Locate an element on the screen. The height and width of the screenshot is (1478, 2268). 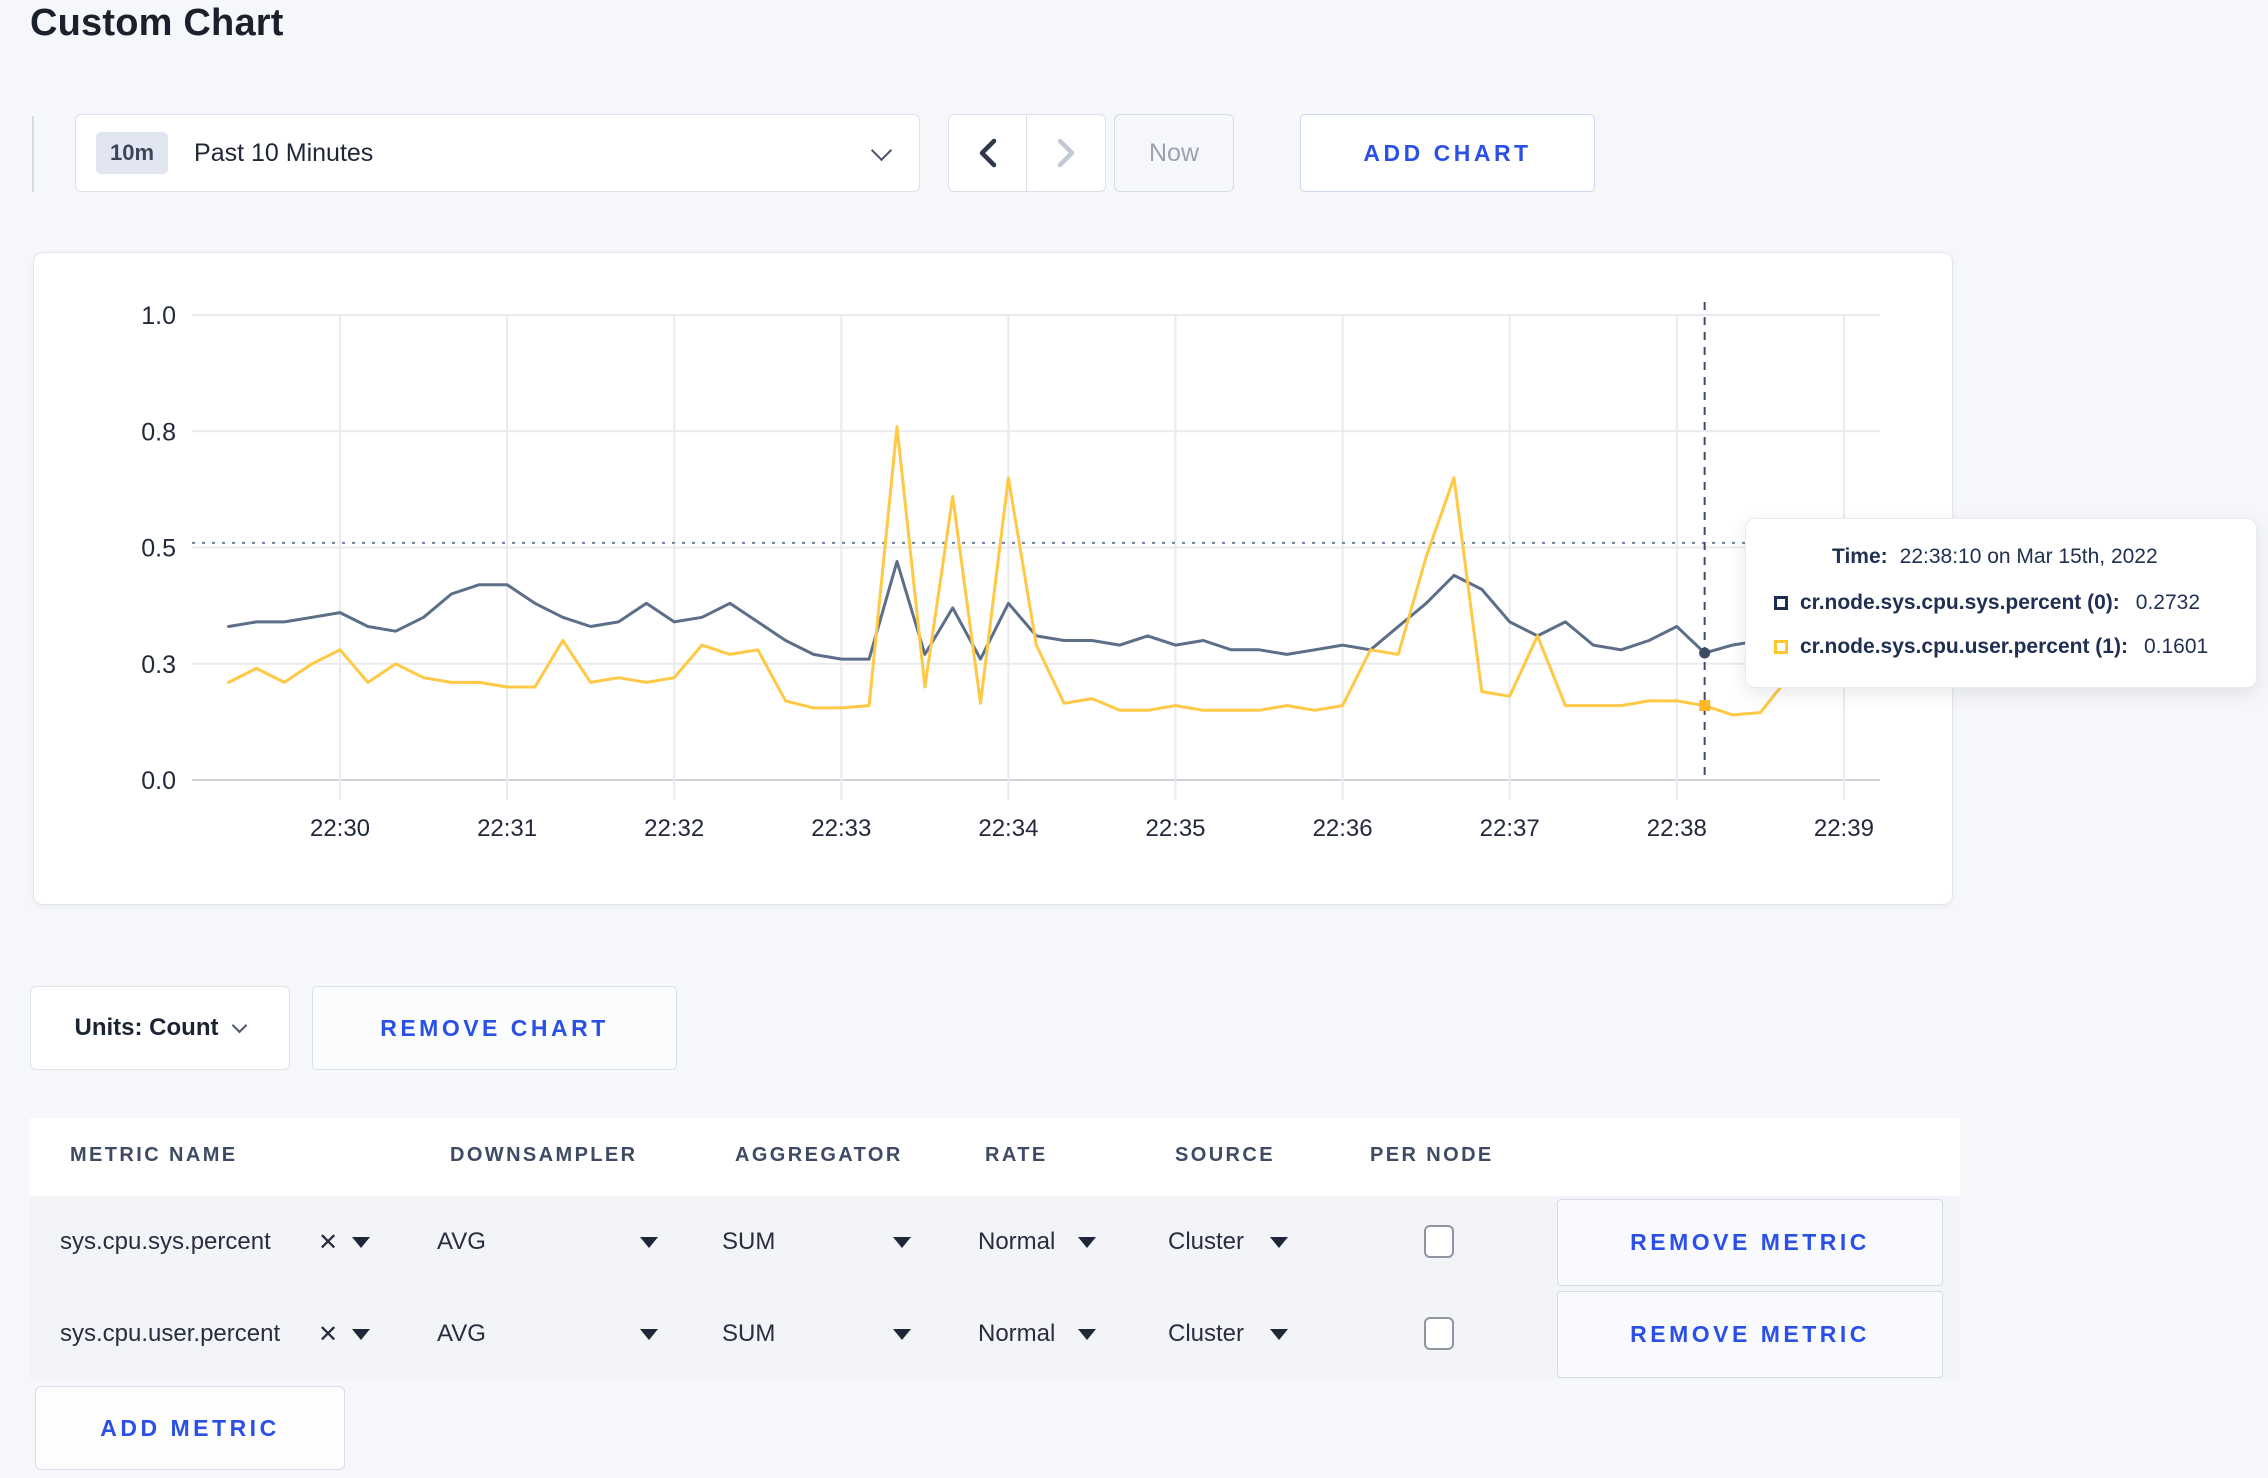
y-tick-label: 0.3 is located at coordinates (158, 665).